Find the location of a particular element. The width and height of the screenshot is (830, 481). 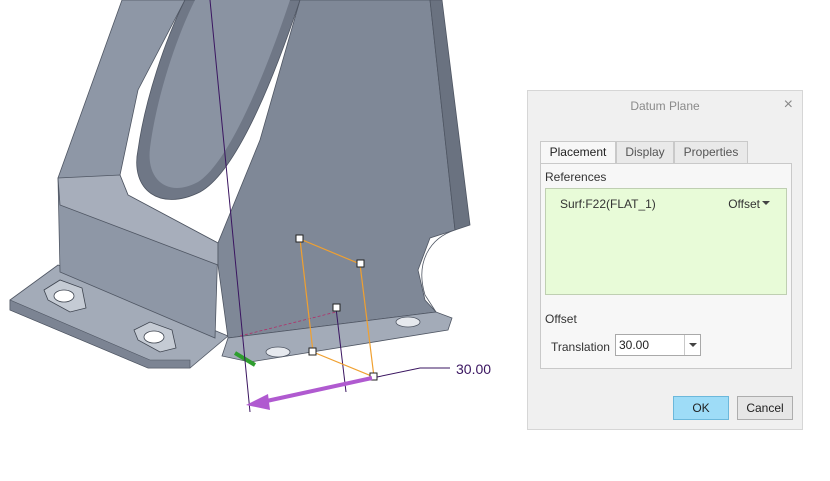

translation-dropdown-button is located at coordinates (692, 345).